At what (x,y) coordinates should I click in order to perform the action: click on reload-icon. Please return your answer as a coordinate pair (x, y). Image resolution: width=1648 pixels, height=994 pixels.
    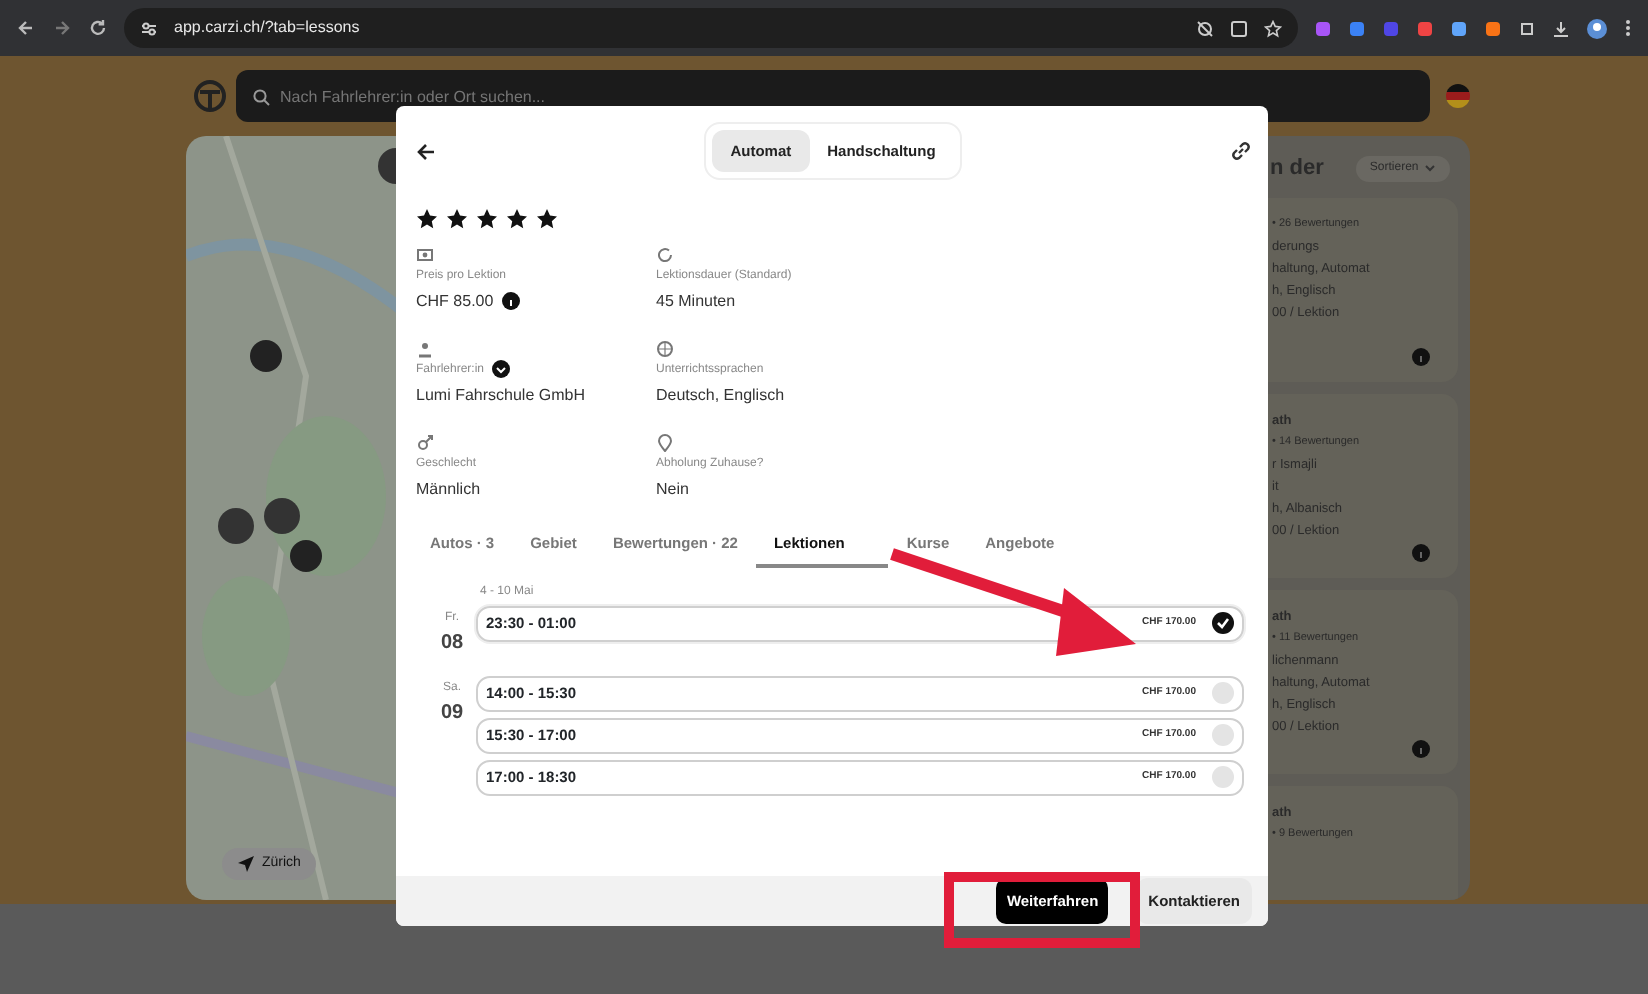
    Looking at the image, I should click on (98, 28).